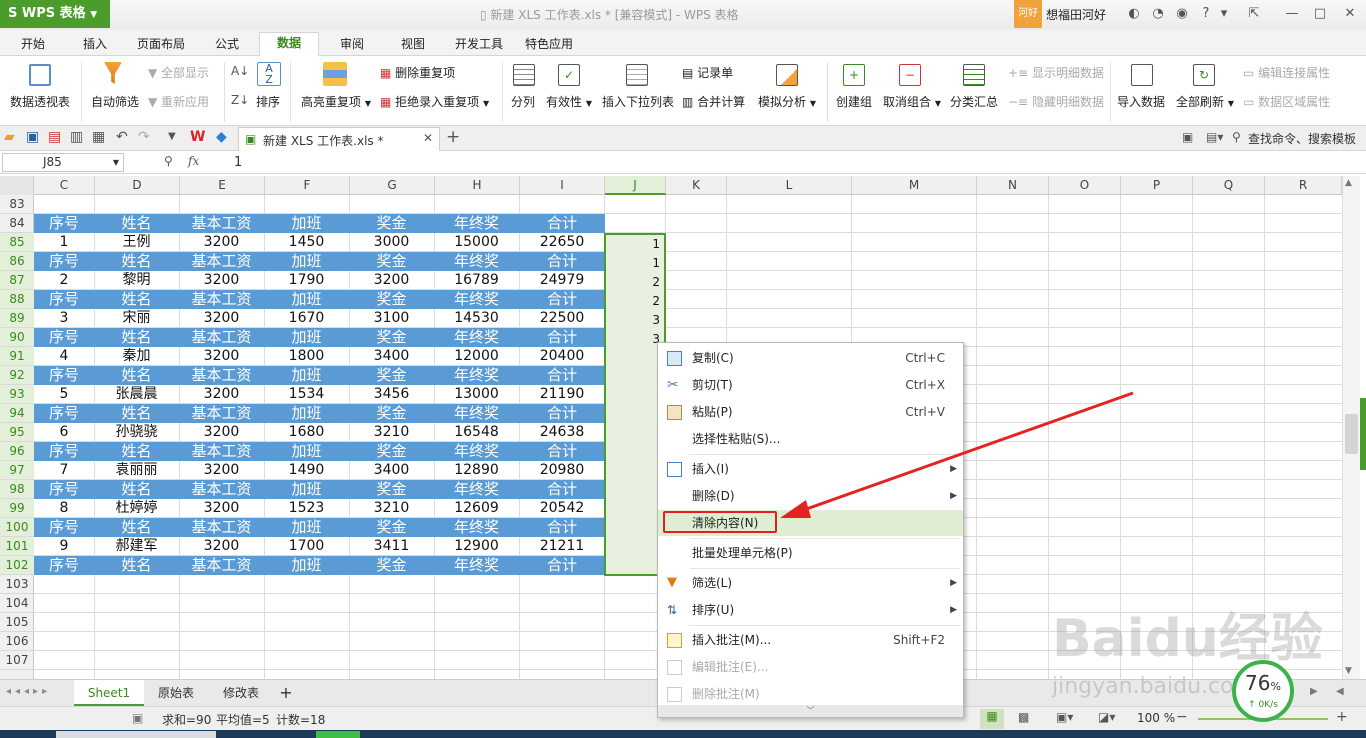 Image resolution: width=1366 pixels, height=738 pixels. I want to click on app-menu-button: S WPS 表格 ▼, so click(55, 14).